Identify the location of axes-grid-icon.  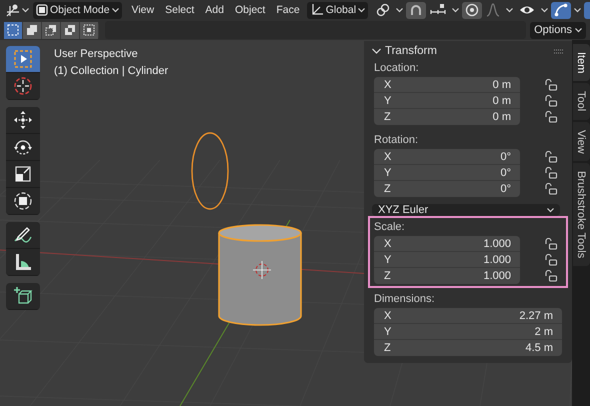
(13, 10).